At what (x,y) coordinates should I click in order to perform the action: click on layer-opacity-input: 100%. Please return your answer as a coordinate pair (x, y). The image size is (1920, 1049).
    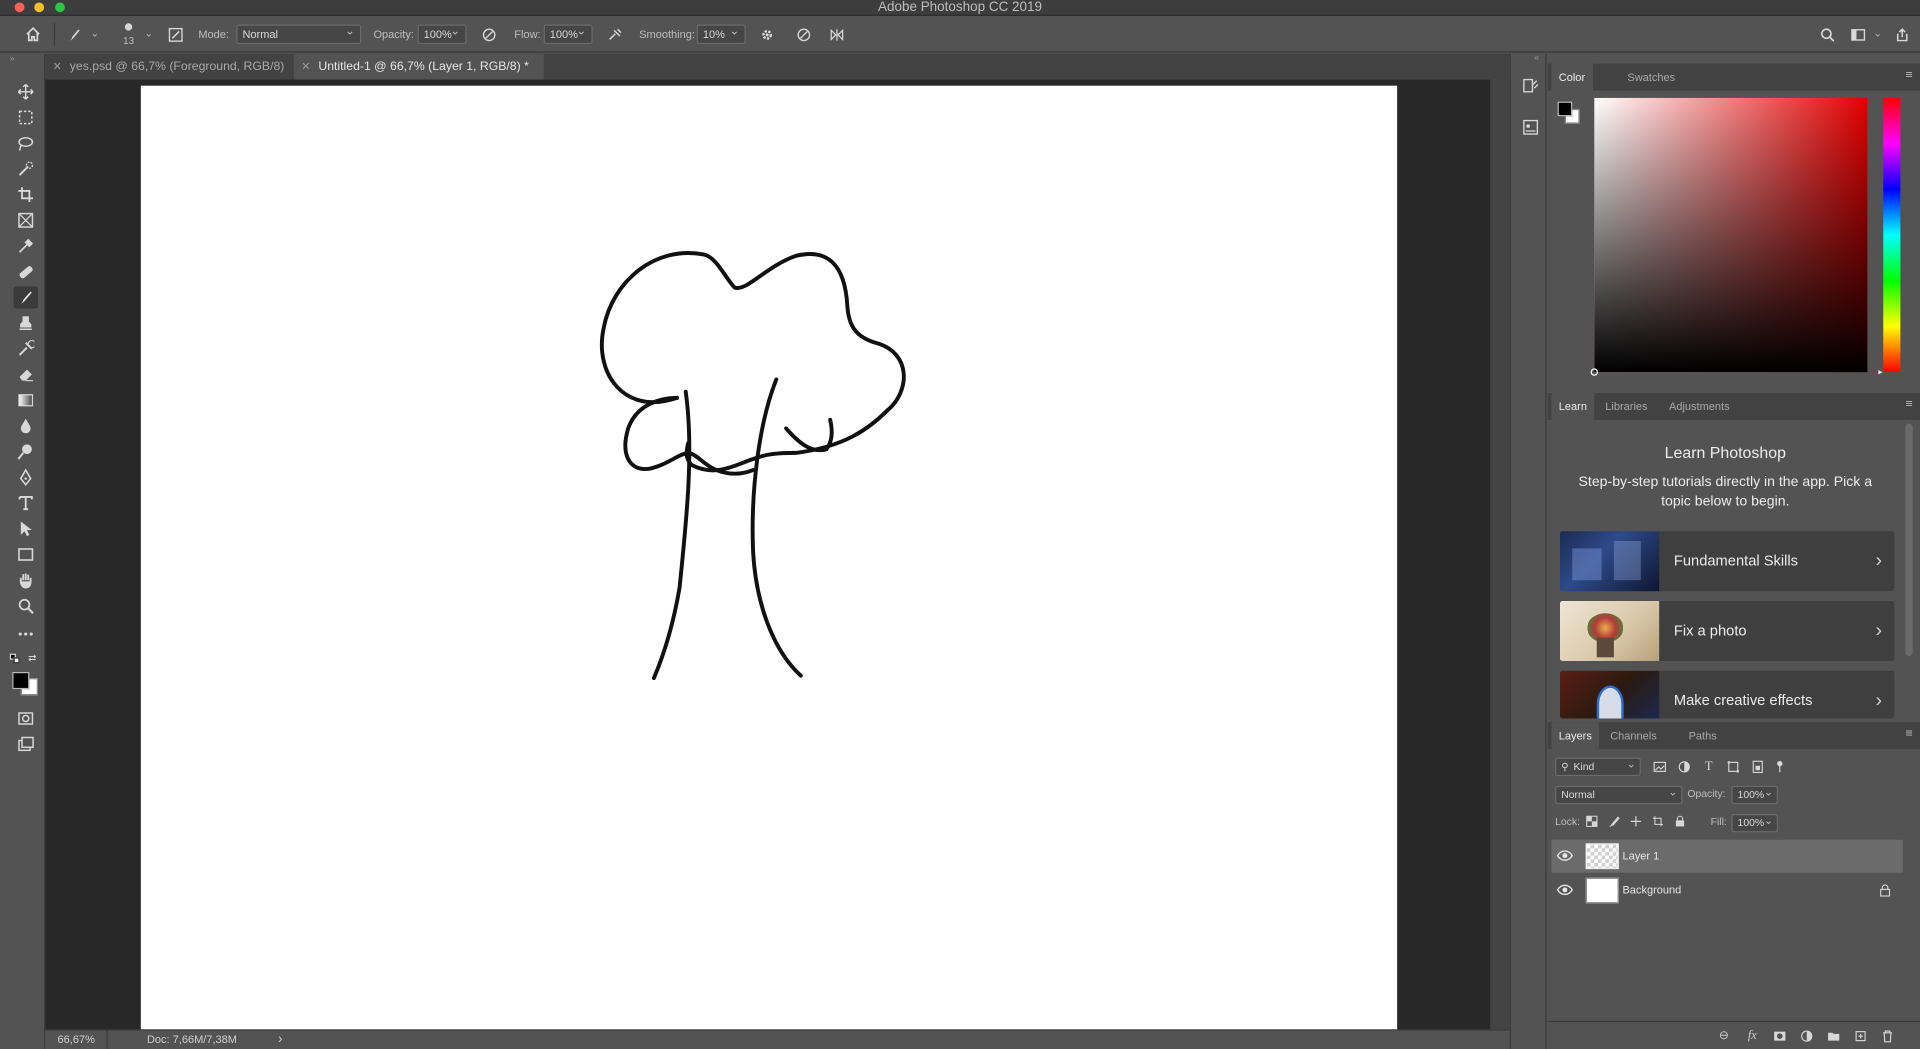
    Looking at the image, I should click on (1754, 795).